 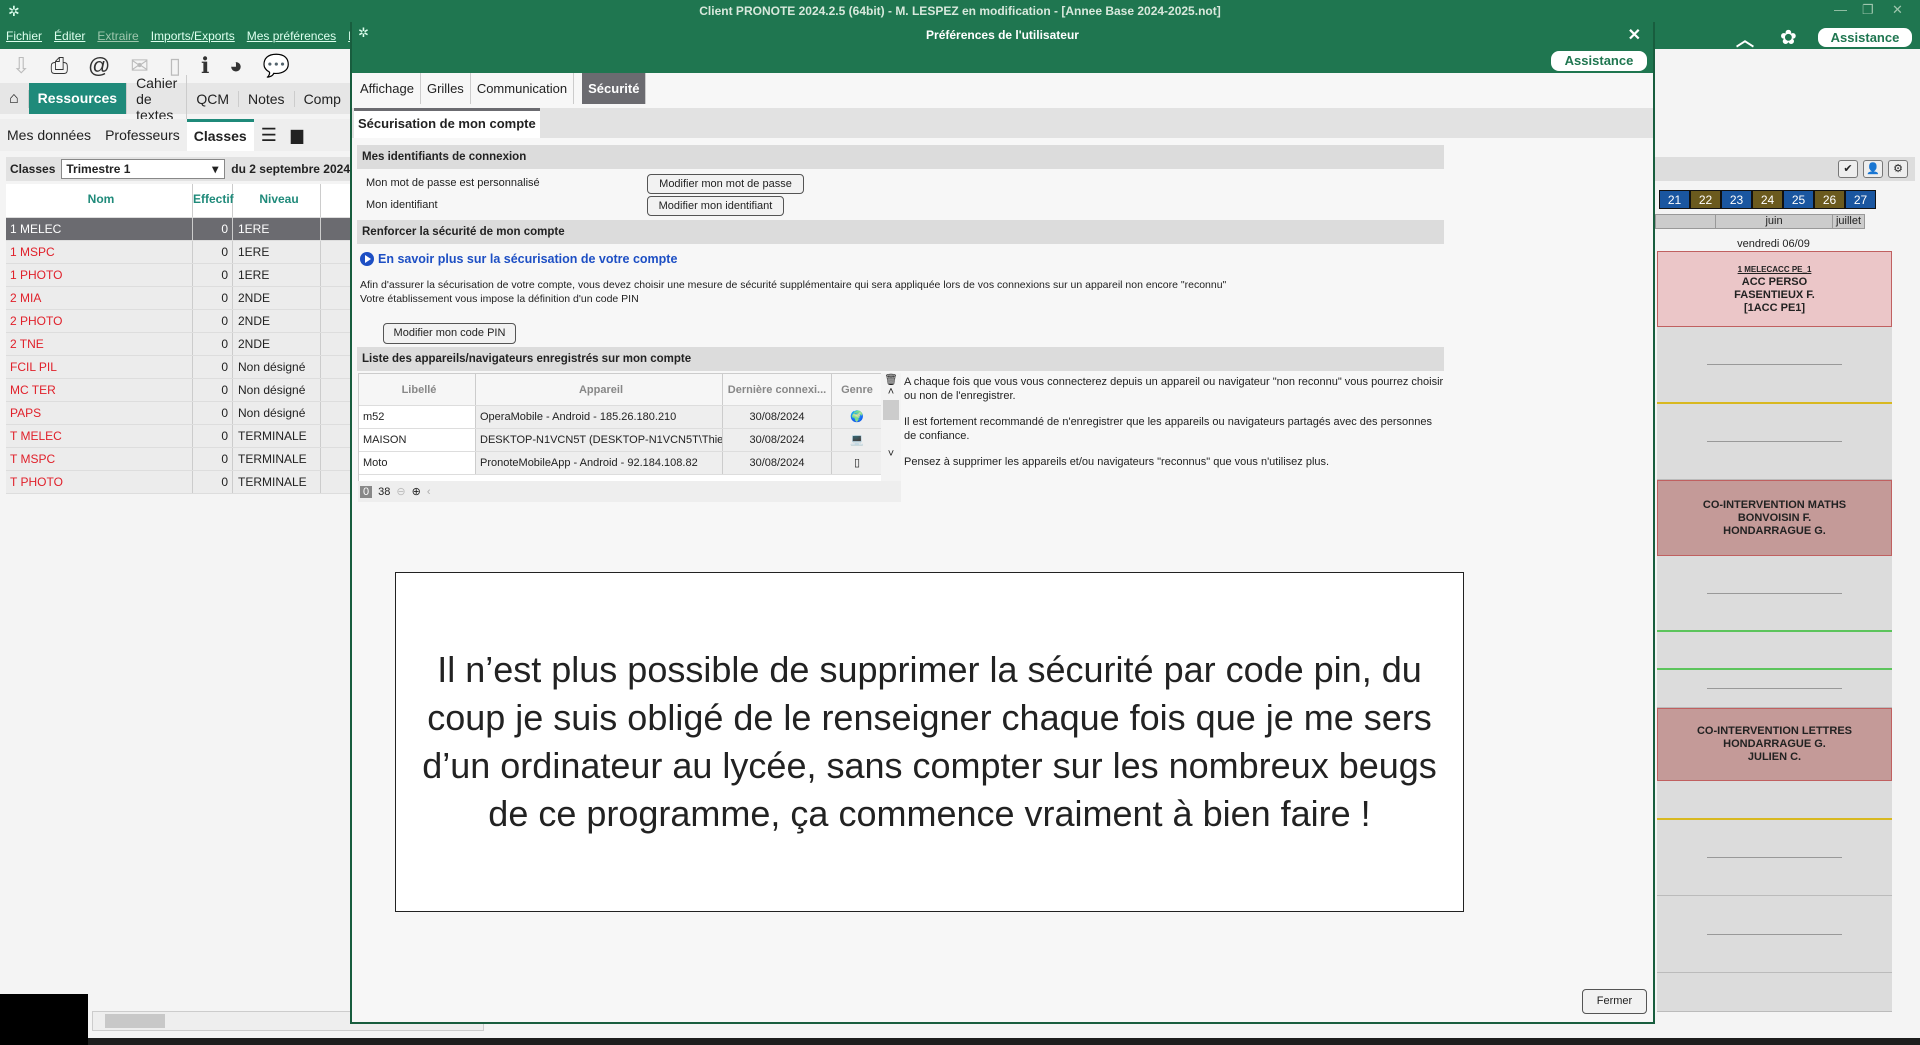 I want to click on column-niveau: Niveau, so click(x=277, y=200).